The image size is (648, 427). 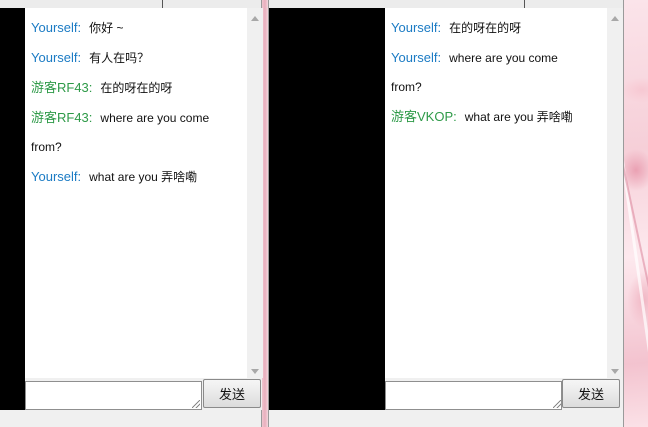 I want to click on chat-message: 游客RF43: 在的呀在的呀, so click(x=136, y=88).